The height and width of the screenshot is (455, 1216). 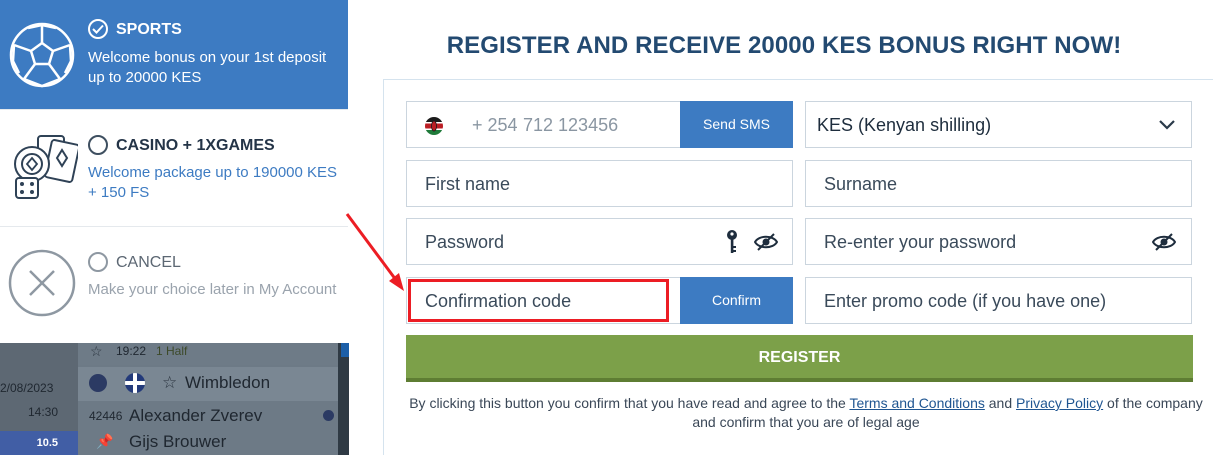 What do you see at coordinates (998, 183) in the screenshot?
I see `surname-input: Surname` at bounding box center [998, 183].